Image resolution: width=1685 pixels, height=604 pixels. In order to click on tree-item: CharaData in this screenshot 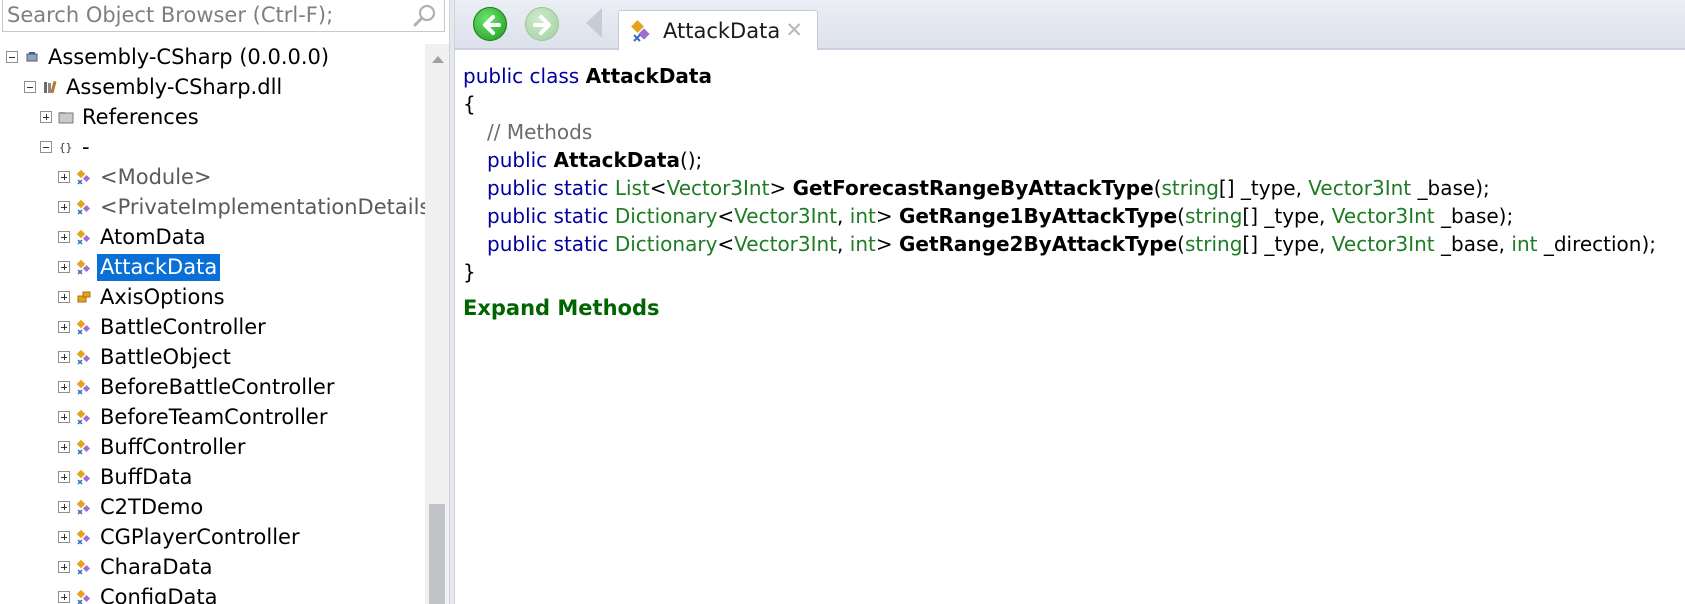, I will do `click(137, 567)`.